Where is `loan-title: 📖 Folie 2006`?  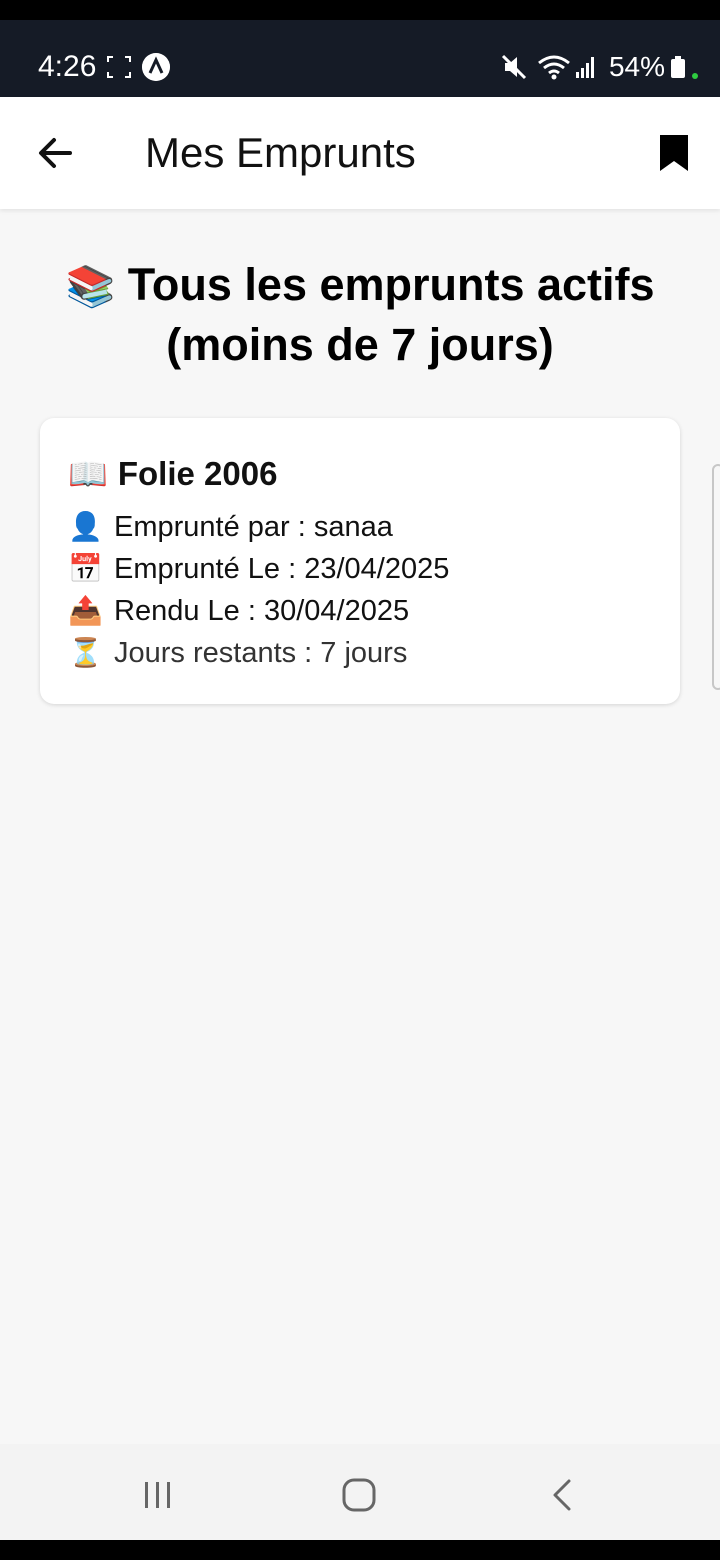
loan-title: 📖 Folie 2006 is located at coordinates (172, 474).